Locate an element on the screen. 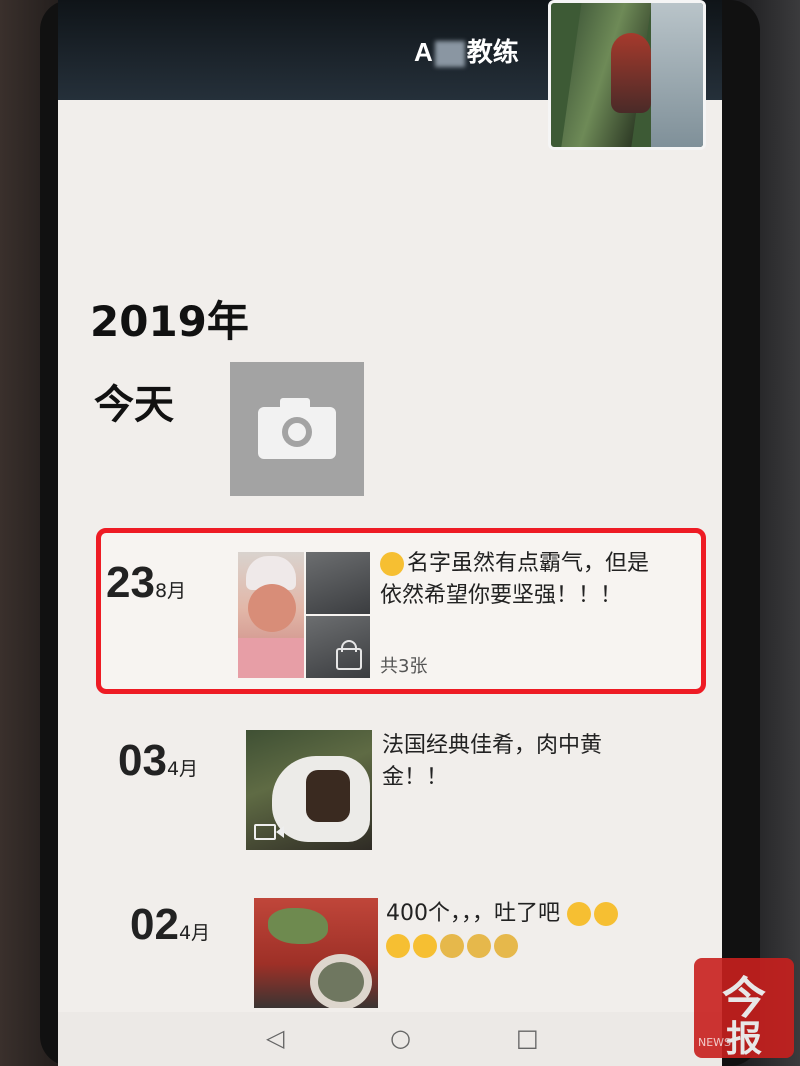  post-date: 034月 is located at coordinates (158, 760).